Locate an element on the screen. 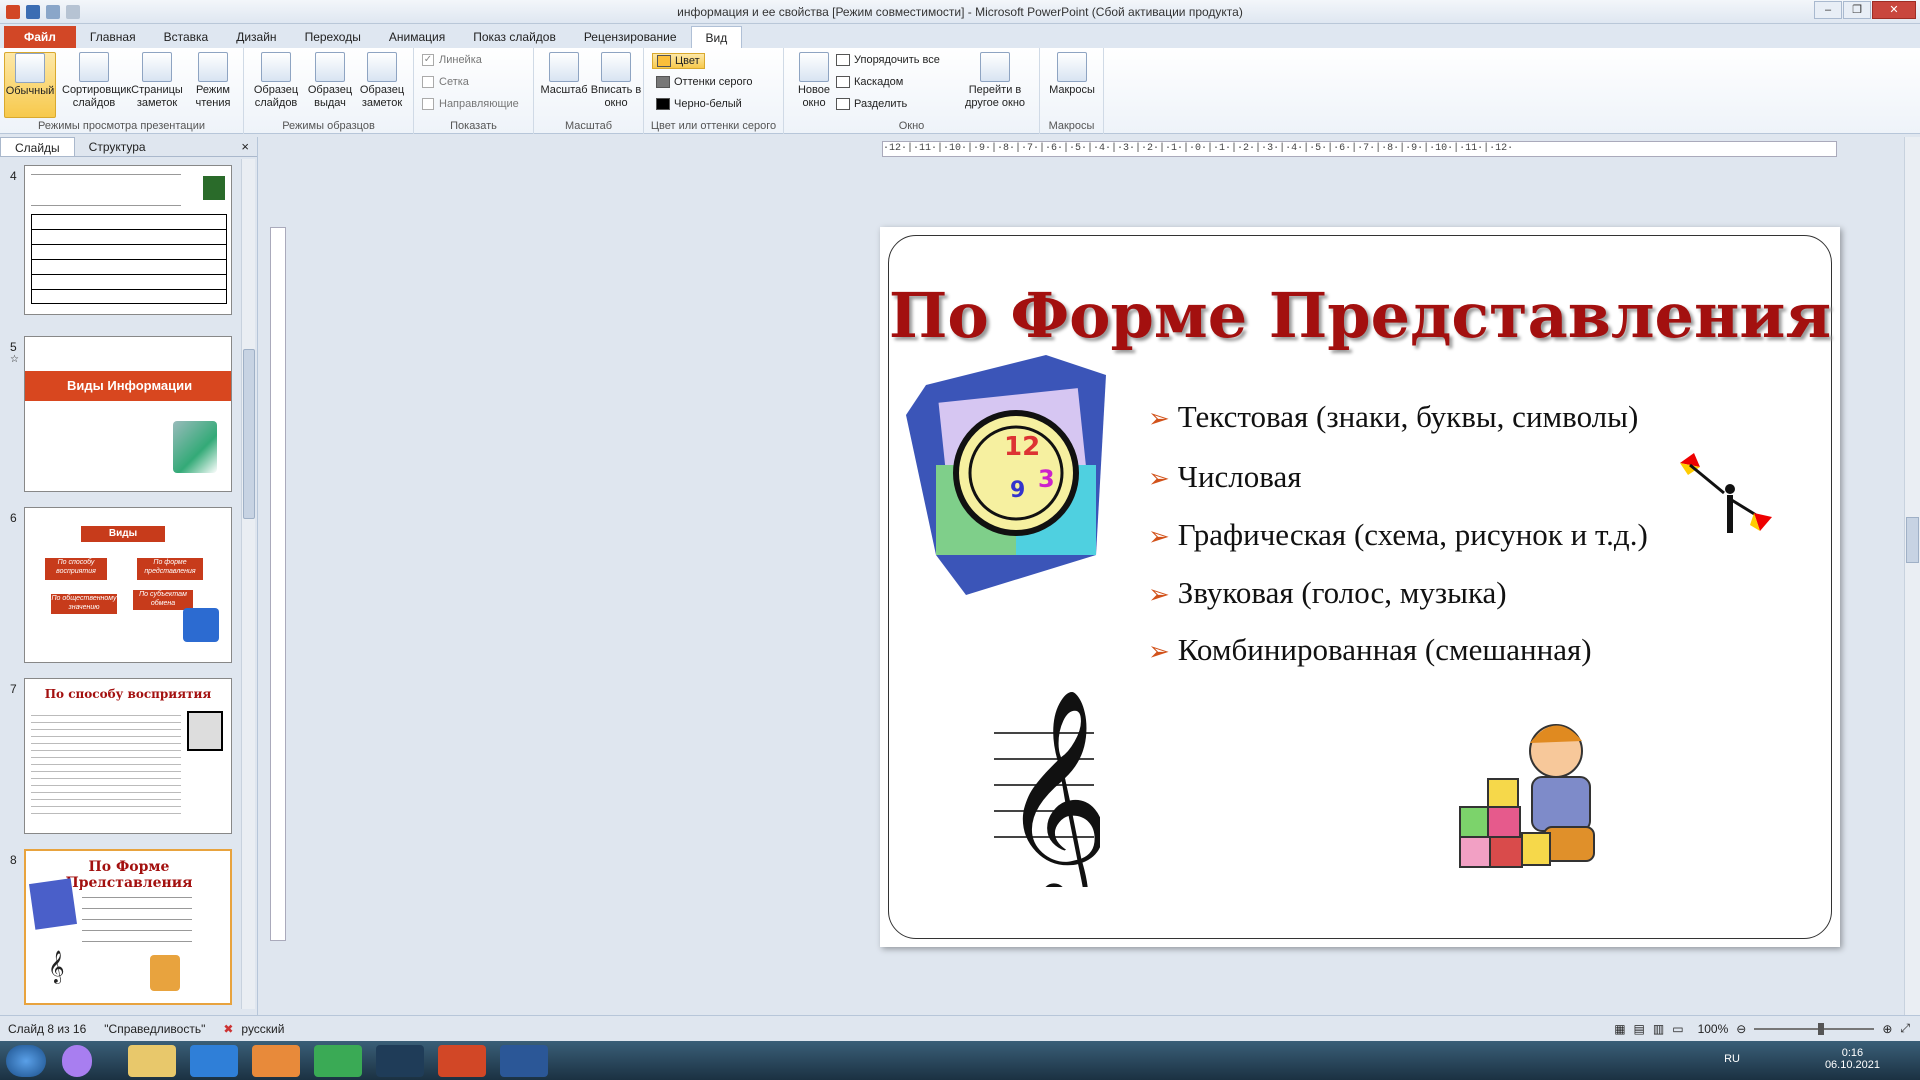 Image resolution: width=1920 pixels, height=1080 pixels. black-white-button: Черно-белый is located at coordinates (699, 104).